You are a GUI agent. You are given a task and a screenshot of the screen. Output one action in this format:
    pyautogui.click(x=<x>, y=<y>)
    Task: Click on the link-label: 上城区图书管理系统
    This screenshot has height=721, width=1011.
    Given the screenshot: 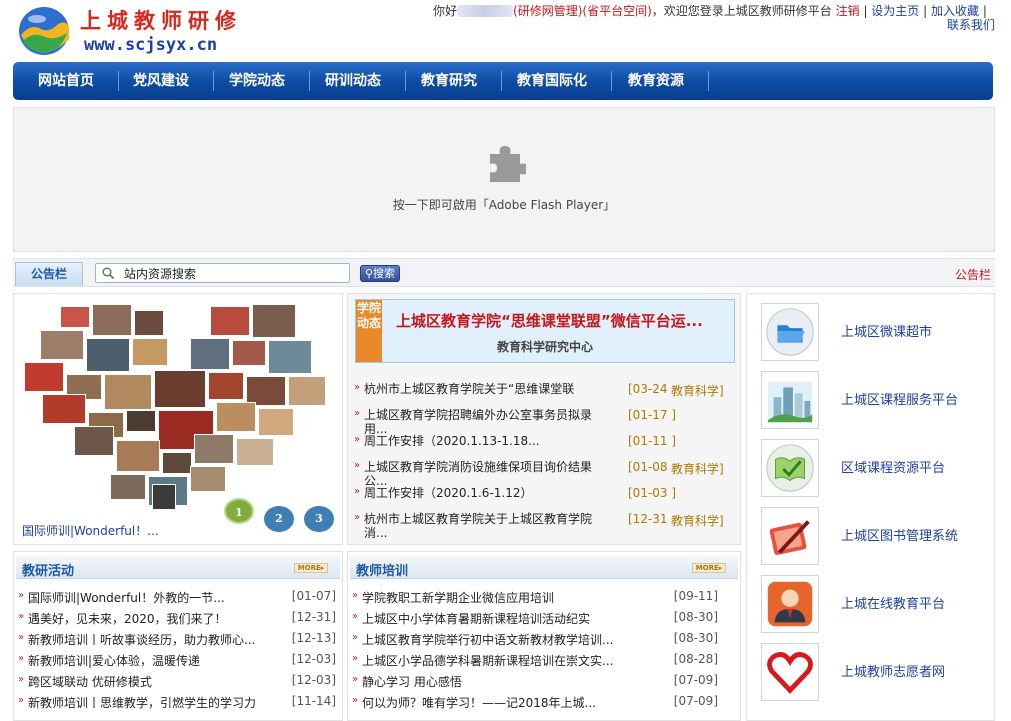 What is the action you would take?
    pyautogui.click(x=899, y=534)
    